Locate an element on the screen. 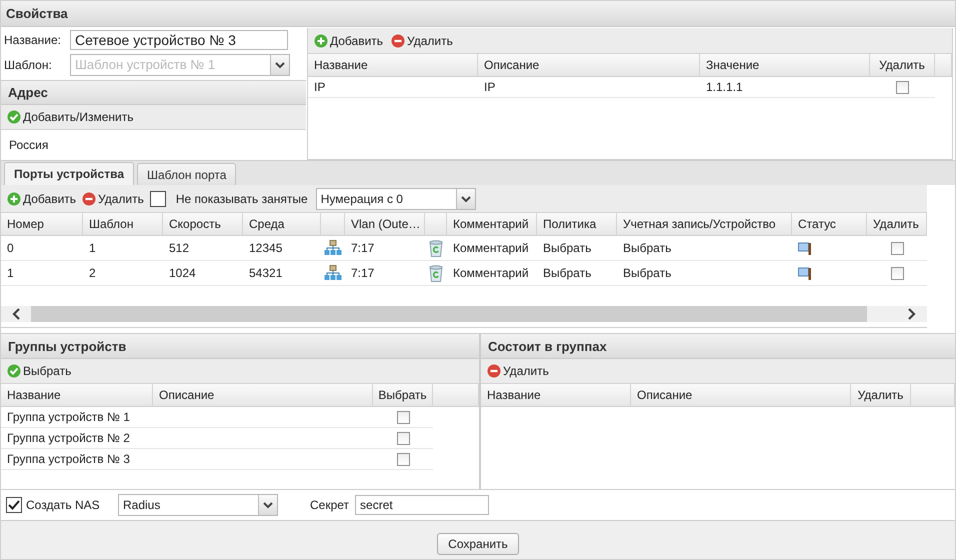 The image size is (956, 560). field-label: Название: is located at coordinates (32, 39).